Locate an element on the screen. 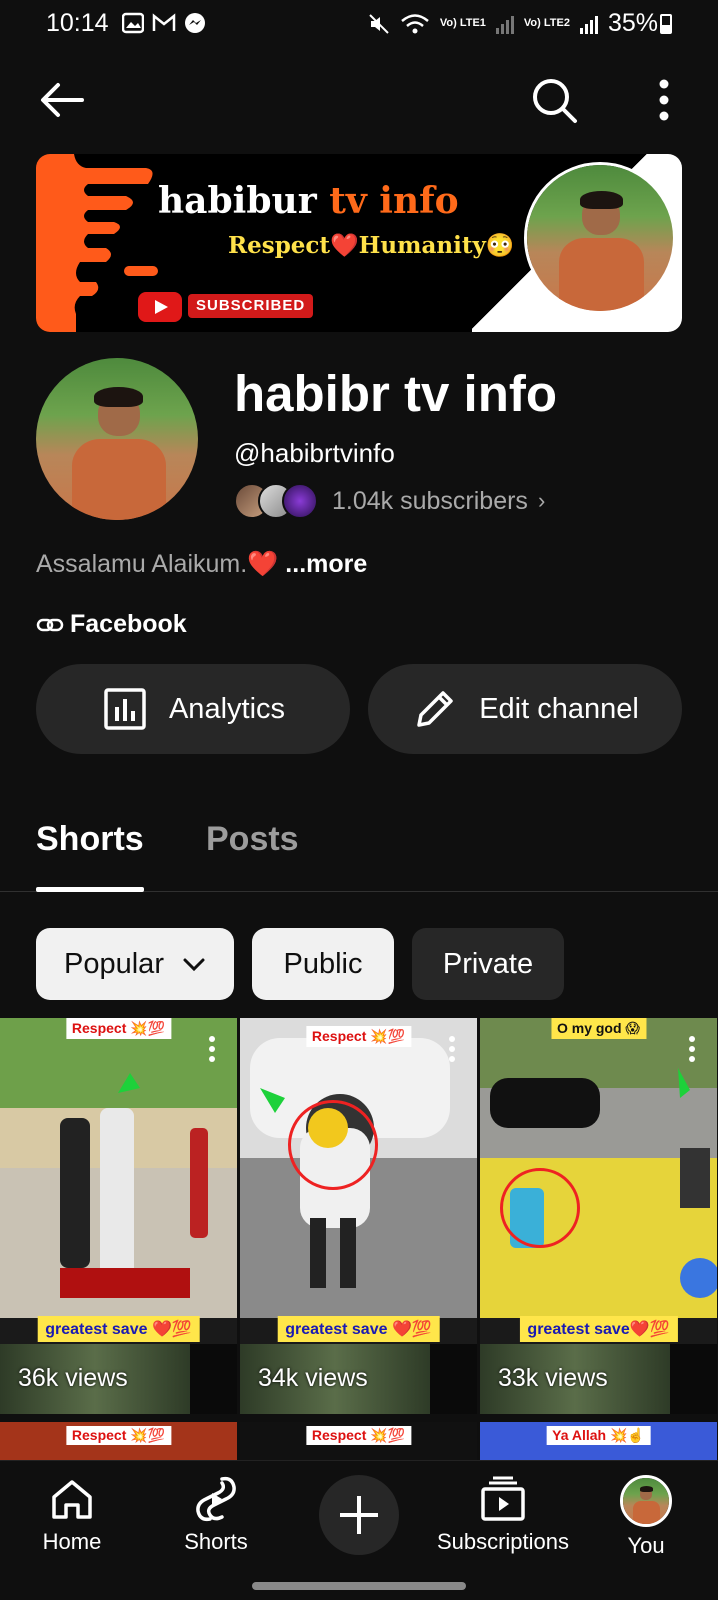 The height and width of the screenshot is (1600, 718). nav-home: Home is located at coordinates (73, 1515).